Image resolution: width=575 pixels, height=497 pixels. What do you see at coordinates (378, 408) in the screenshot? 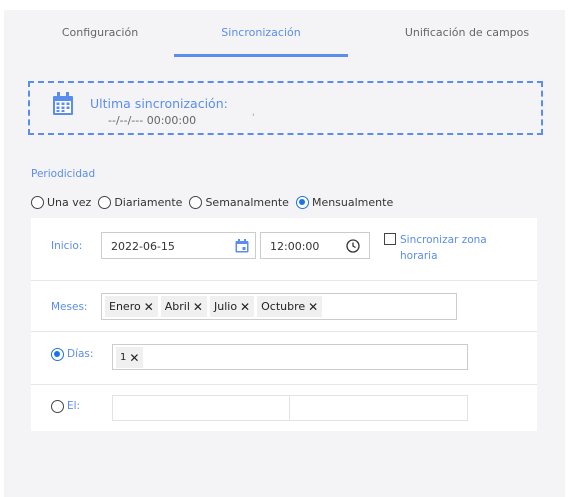
I see `el-weekday-select` at bounding box center [378, 408].